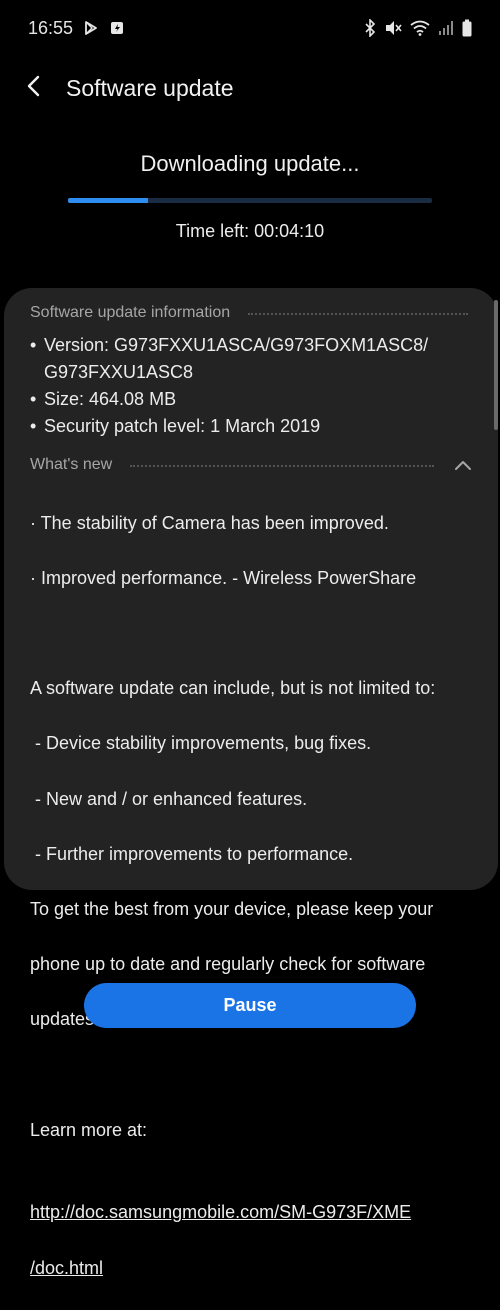  Describe the element at coordinates (250, 200) in the screenshot. I see `download-progress-bar` at that location.